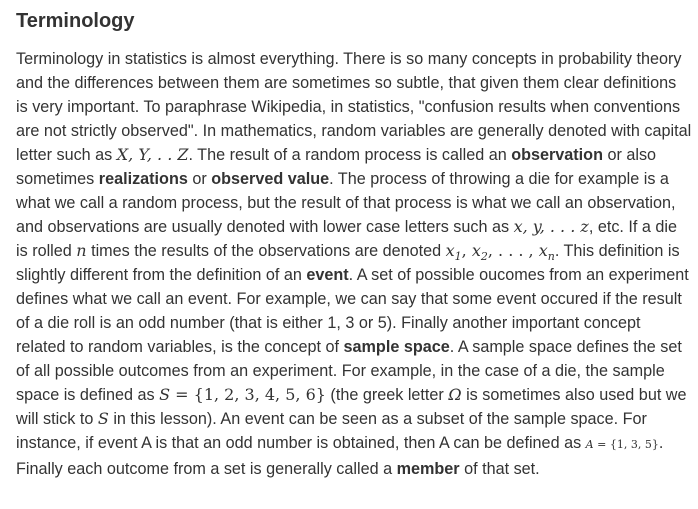 The width and height of the screenshot is (698, 509). What do you see at coordinates (557, 155) in the screenshot?
I see `term-observation: observation` at bounding box center [557, 155].